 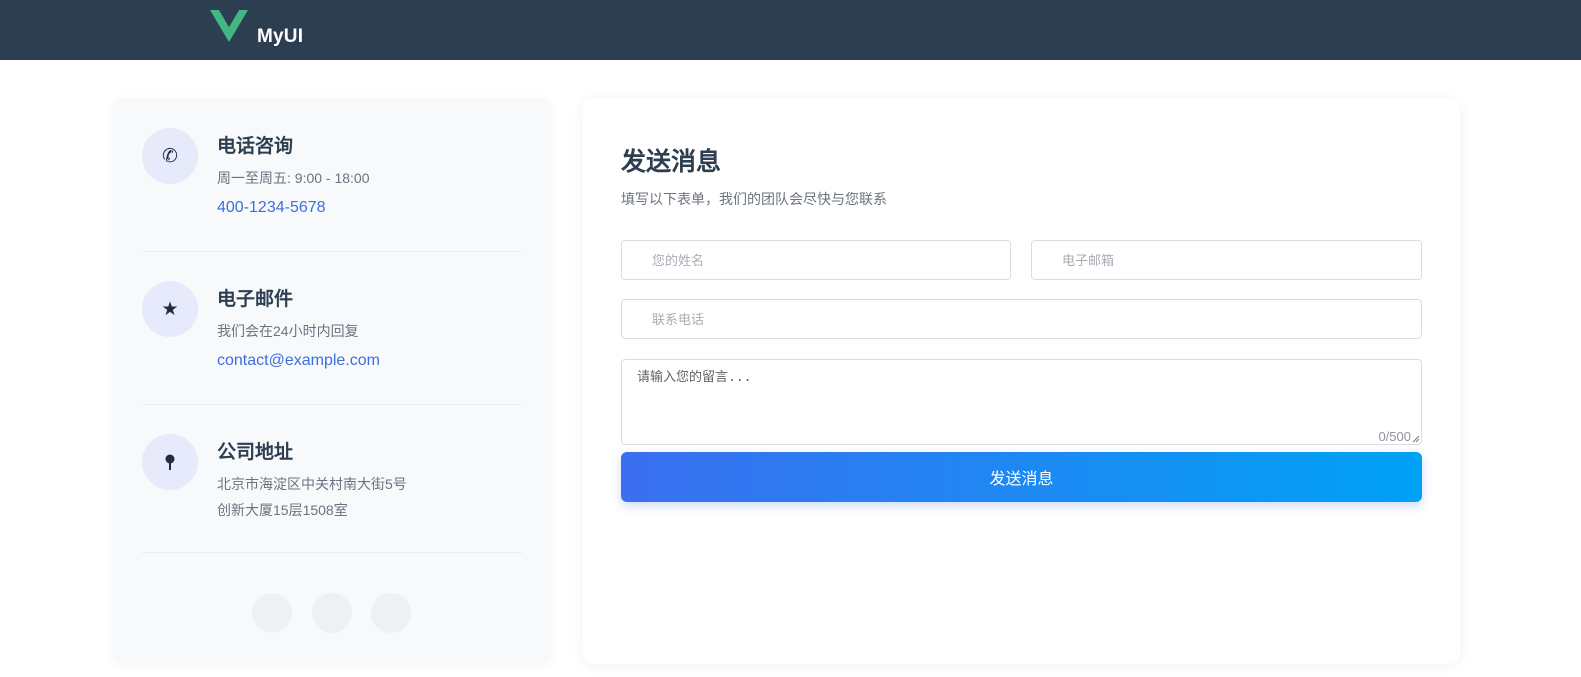 What do you see at coordinates (1394, 436) in the screenshot?
I see `character-counter: 0/500` at bounding box center [1394, 436].